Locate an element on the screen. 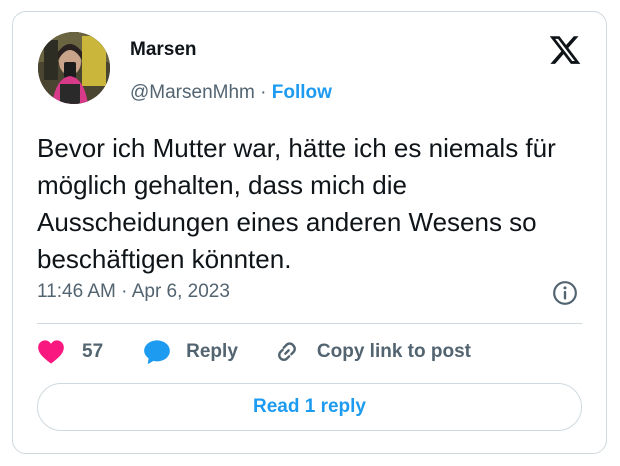 This screenshot has width=620, height=466. link-icon is located at coordinates (287, 352).